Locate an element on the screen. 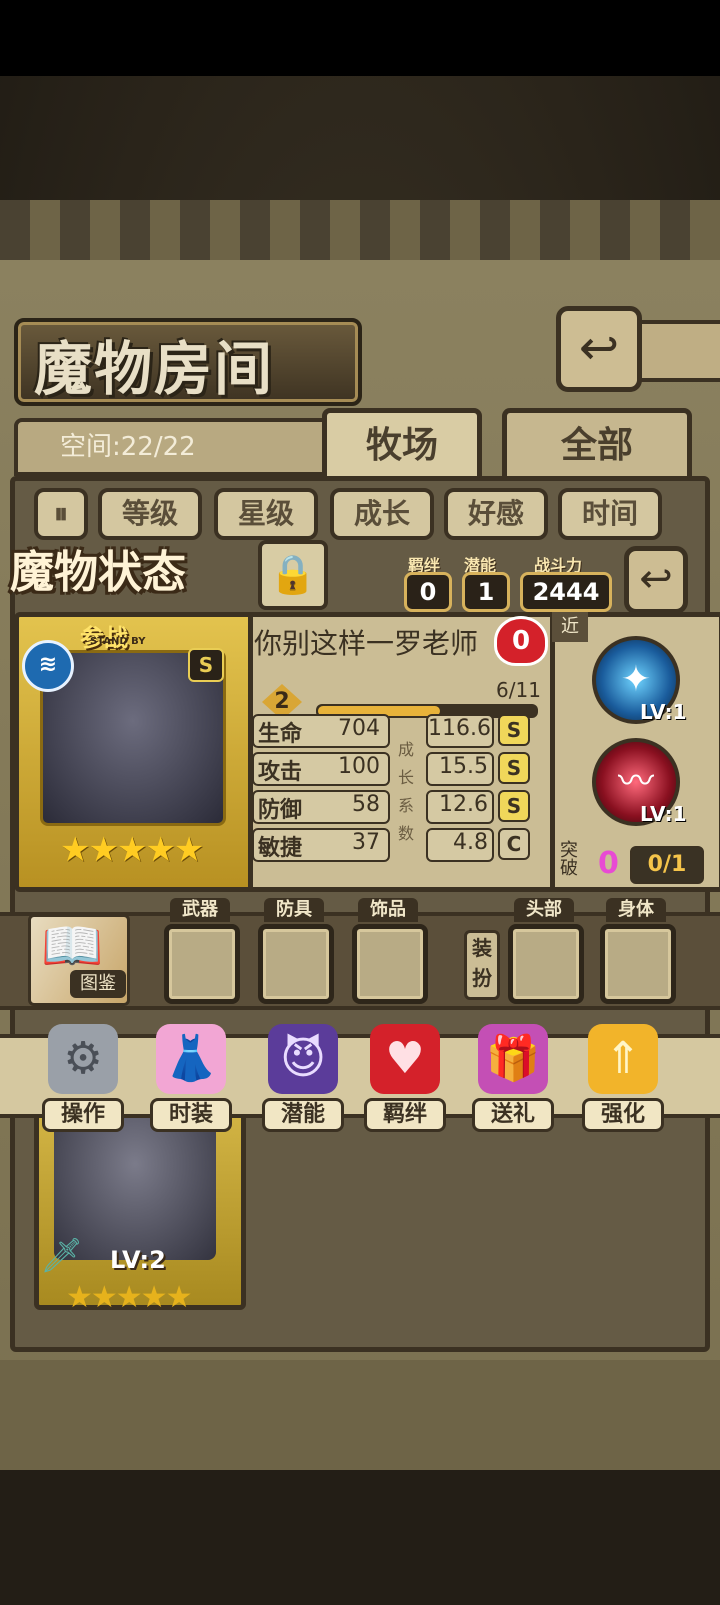 This screenshot has height=1605, width=720. armor-slot is located at coordinates (296, 964).